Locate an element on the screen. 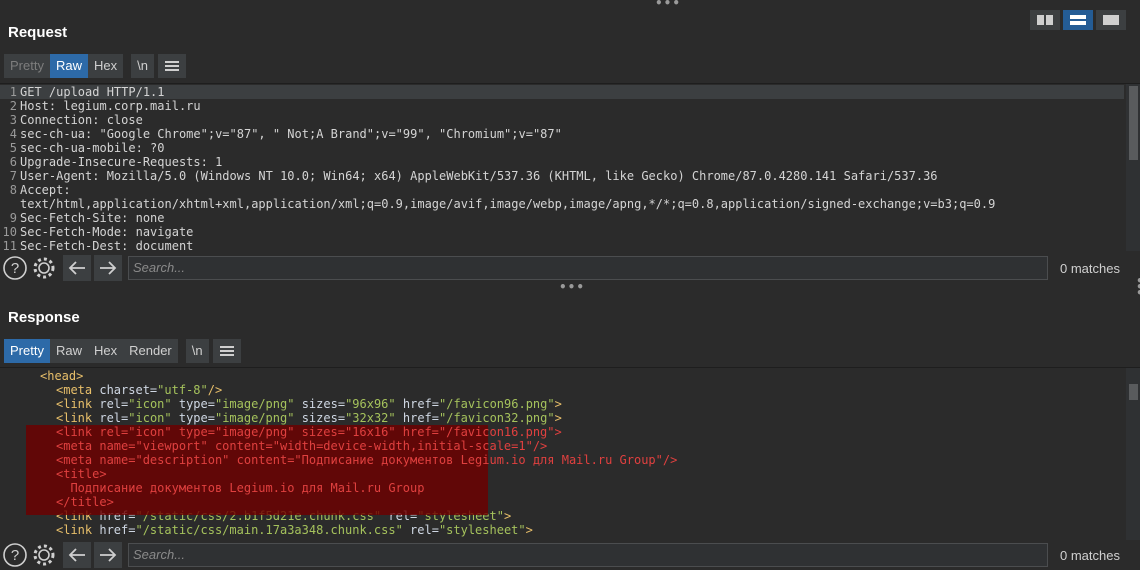  response-search-bar: ? Search... 0 matches is located at coordinates (570, 555).